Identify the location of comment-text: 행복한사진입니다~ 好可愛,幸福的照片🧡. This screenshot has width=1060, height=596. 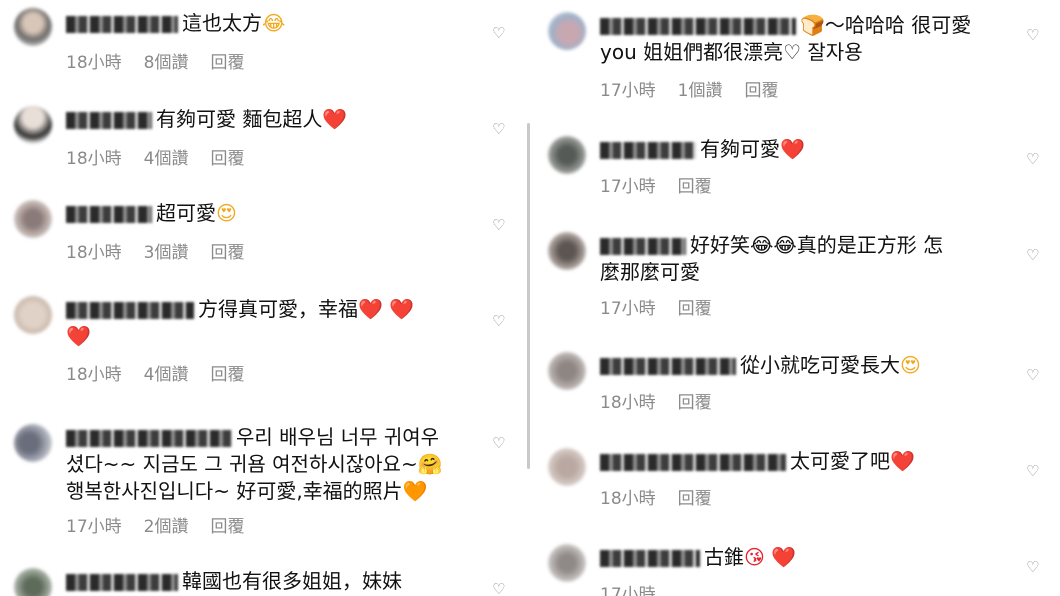
(247, 491).